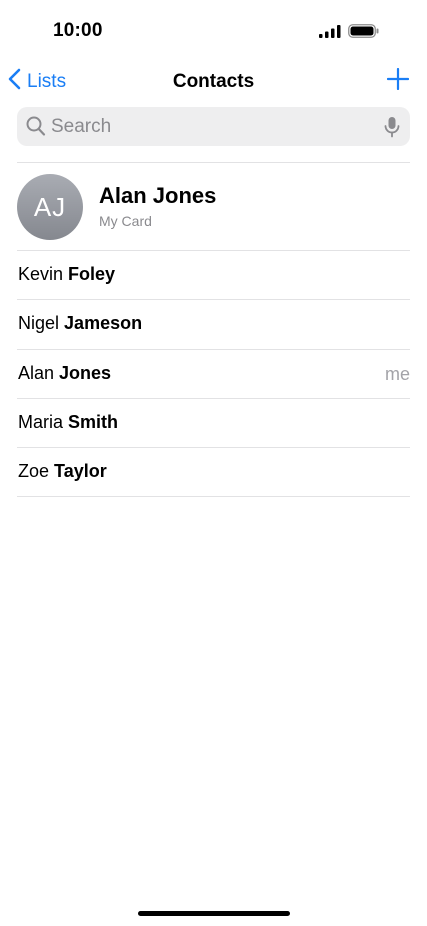 The width and height of the screenshot is (427, 926). I want to click on signal-icon, so click(330, 33).